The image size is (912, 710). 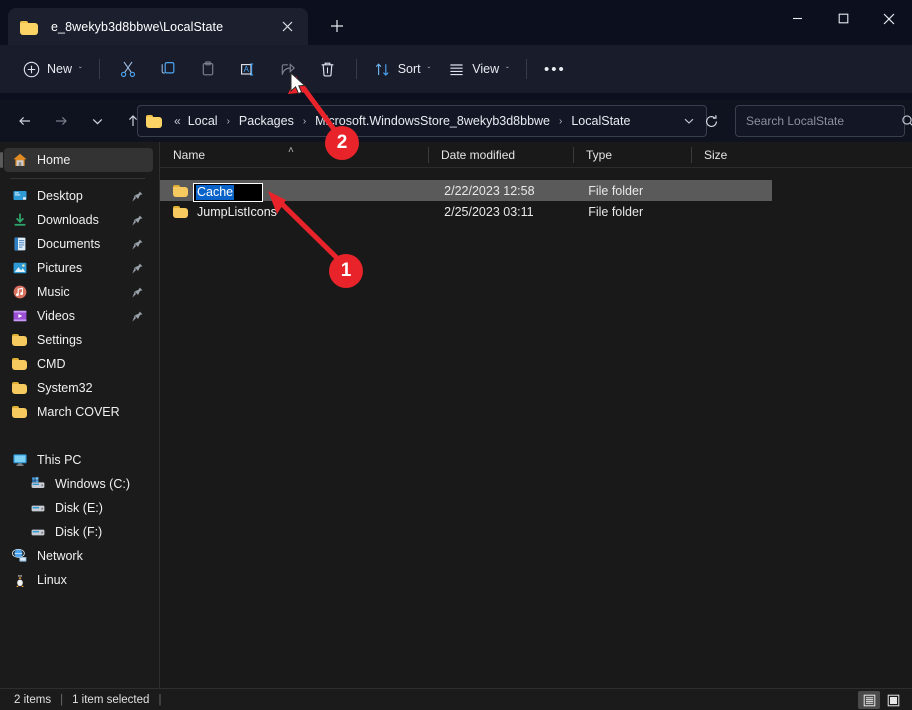 I want to click on sidebar-item-label: Pictures, so click(x=60, y=268).